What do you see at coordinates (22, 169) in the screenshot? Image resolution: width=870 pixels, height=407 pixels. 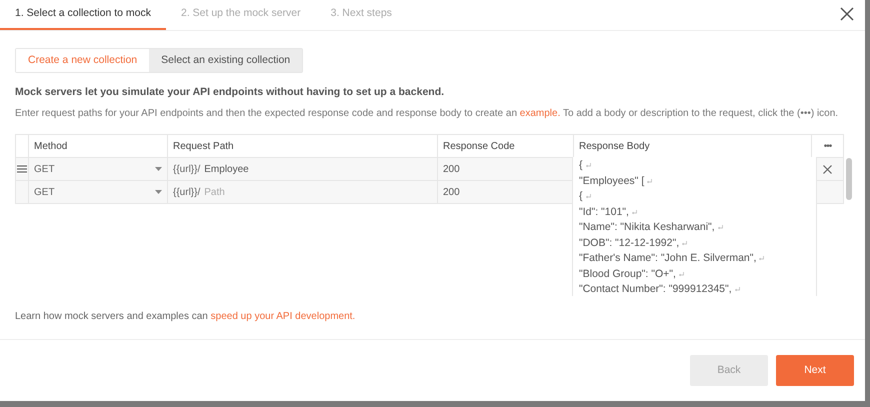 I see `drag-handle-icon` at bounding box center [22, 169].